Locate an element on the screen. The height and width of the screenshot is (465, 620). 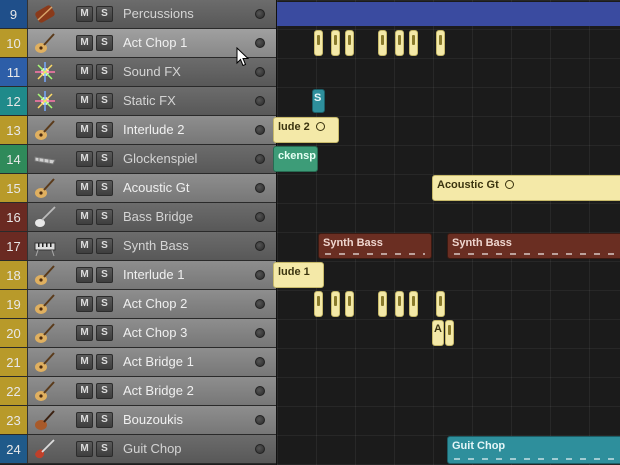
track-row: 19 M S Act Chop 2 is located at coordinates (138, 304).